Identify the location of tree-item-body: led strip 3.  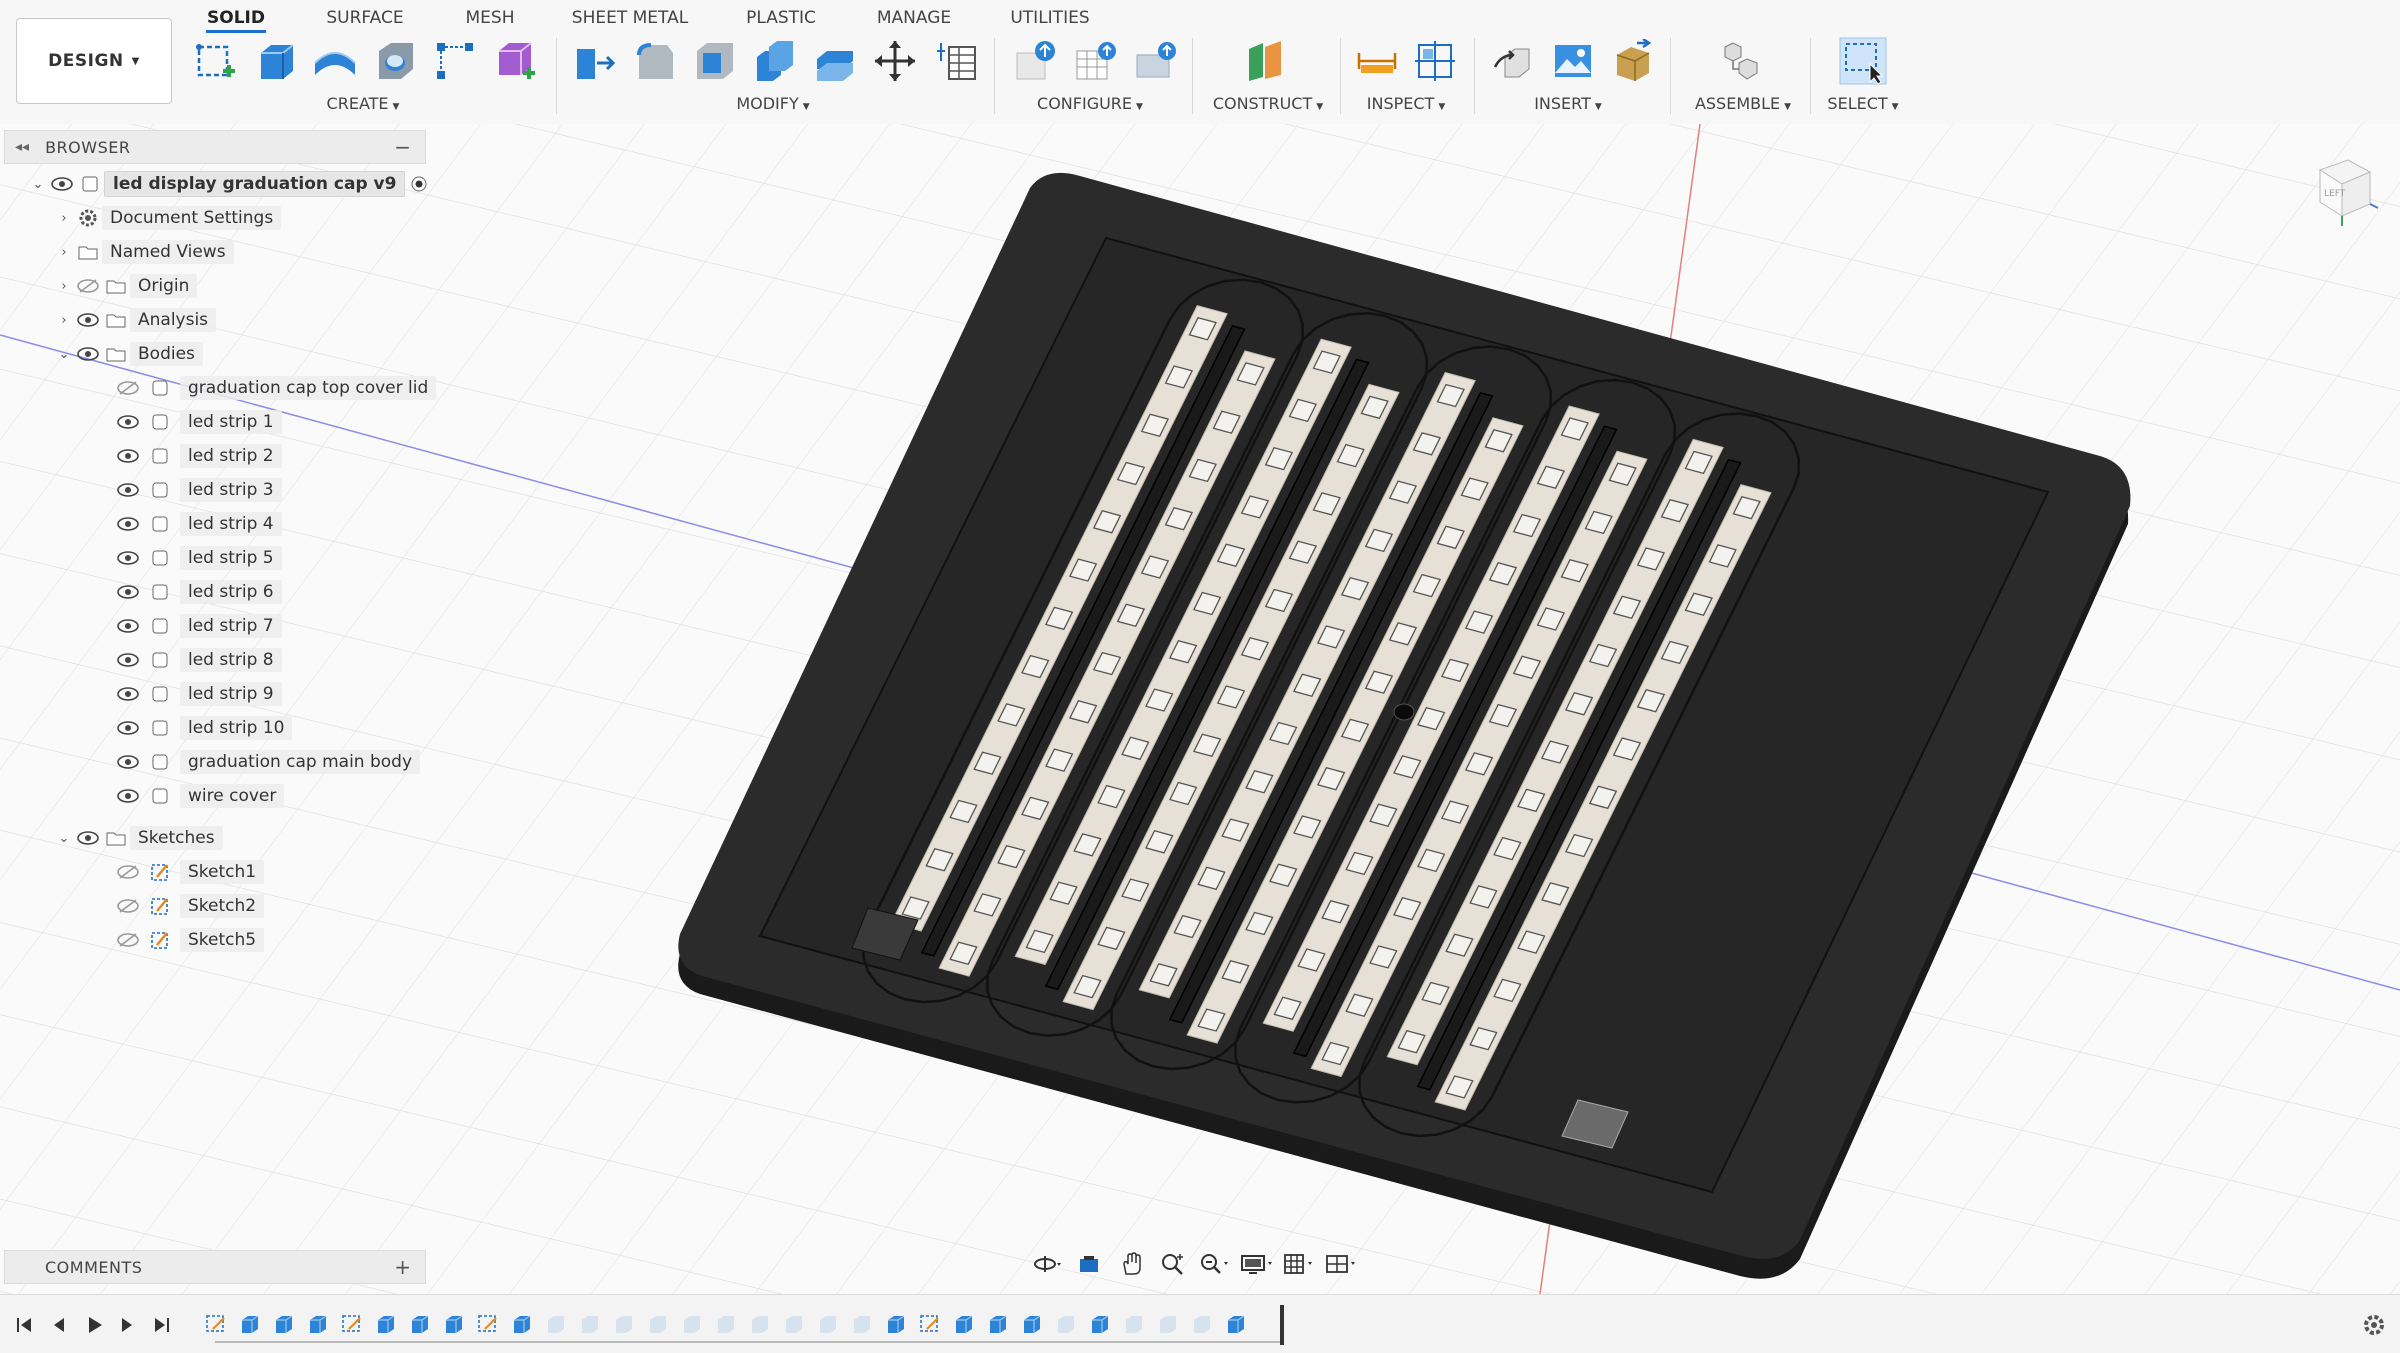
(198, 490).